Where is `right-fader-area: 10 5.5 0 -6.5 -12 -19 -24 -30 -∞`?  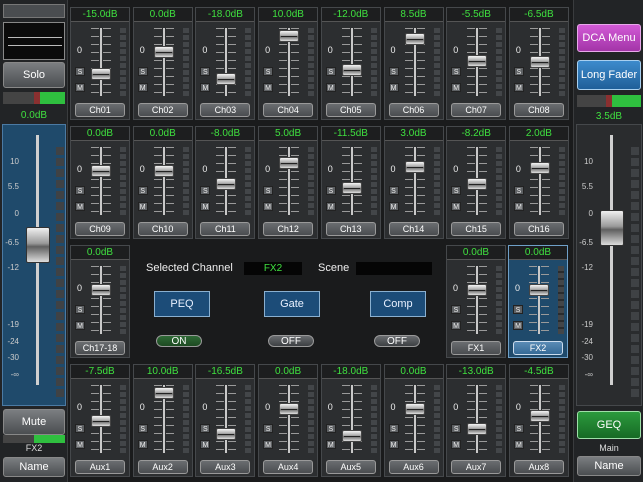
right-fader-area: 10 5.5 0 -6.5 -12 -19 -24 -30 -∞ is located at coordinates (609, 265).